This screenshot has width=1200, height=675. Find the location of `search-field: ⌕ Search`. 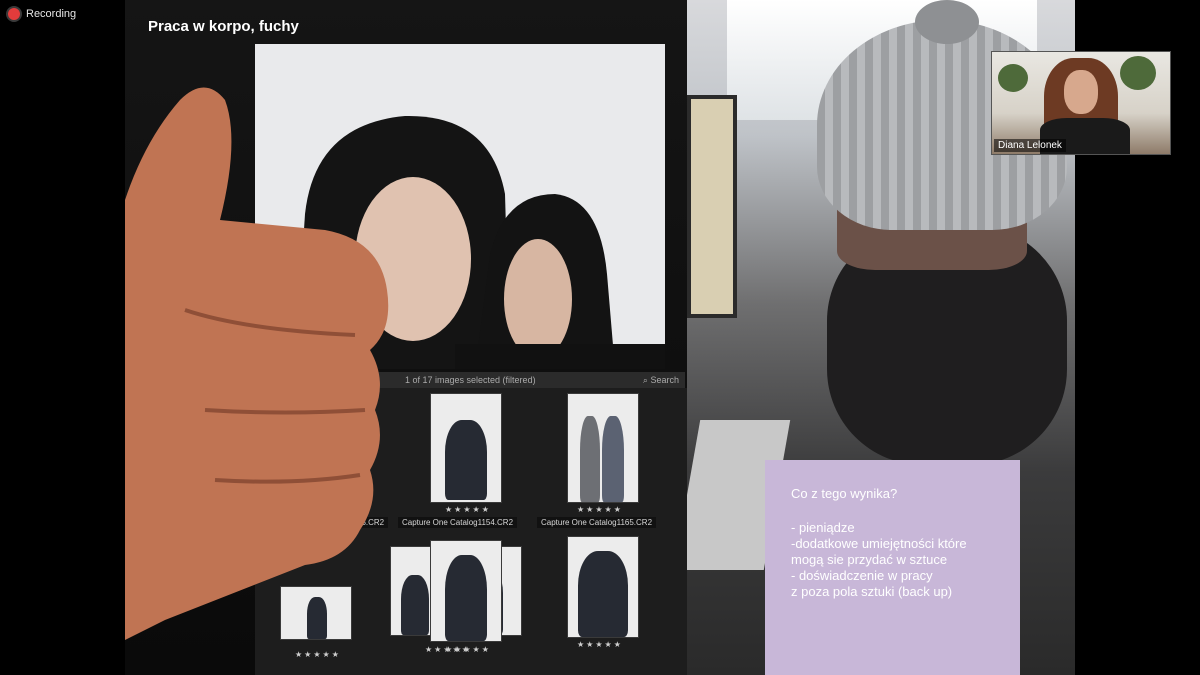

search-field: ⌕ Search is located at coordinates (661, 380).